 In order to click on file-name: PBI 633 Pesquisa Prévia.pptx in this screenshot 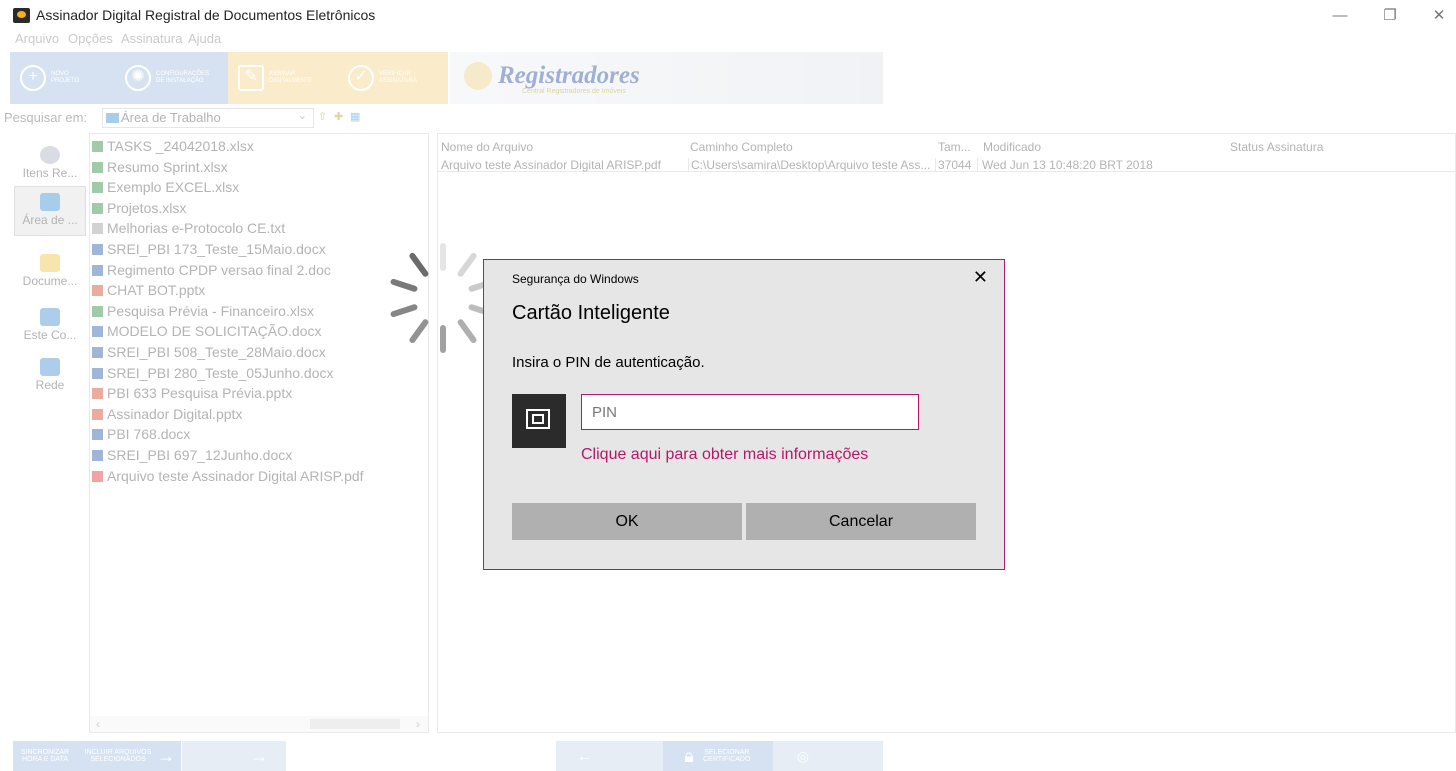, I will do `click(200, 393)`.